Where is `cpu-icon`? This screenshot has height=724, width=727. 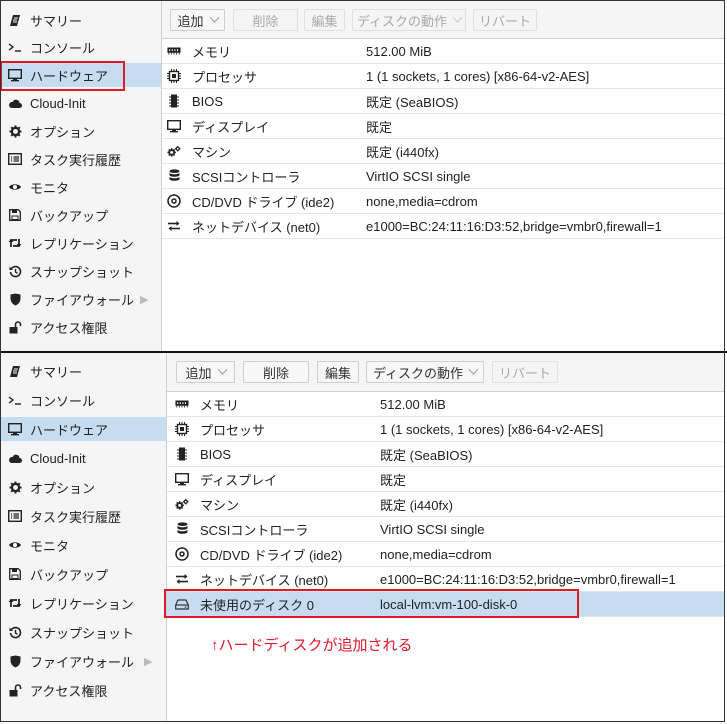 cpu-icon is located at coordinates (174, 76).